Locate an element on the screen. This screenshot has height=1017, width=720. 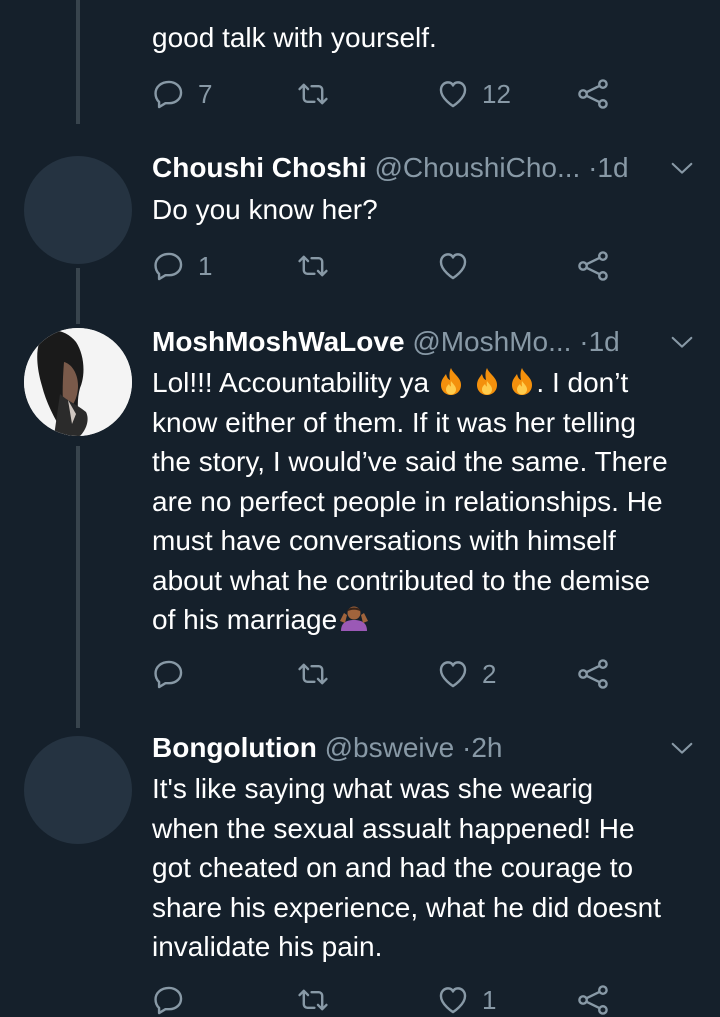
tweet-header: Choushi Choshi @ChoushiCho... ·1d is located at coordinates (424, 168).